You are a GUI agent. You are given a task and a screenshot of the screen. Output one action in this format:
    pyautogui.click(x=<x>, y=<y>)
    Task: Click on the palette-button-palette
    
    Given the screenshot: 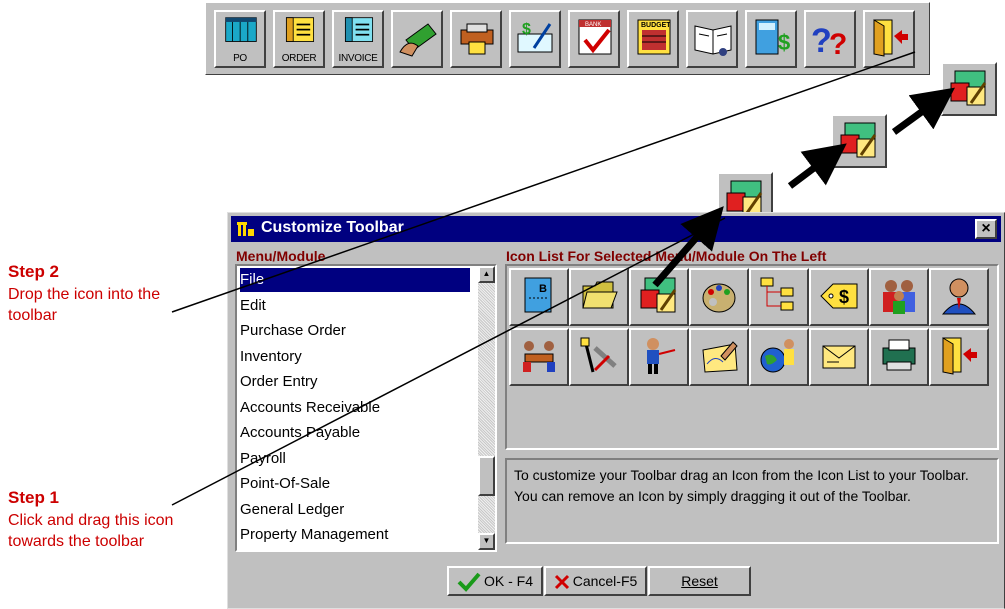 What is the action you would take?
    pyautogui.click(x=719, y=297)
    